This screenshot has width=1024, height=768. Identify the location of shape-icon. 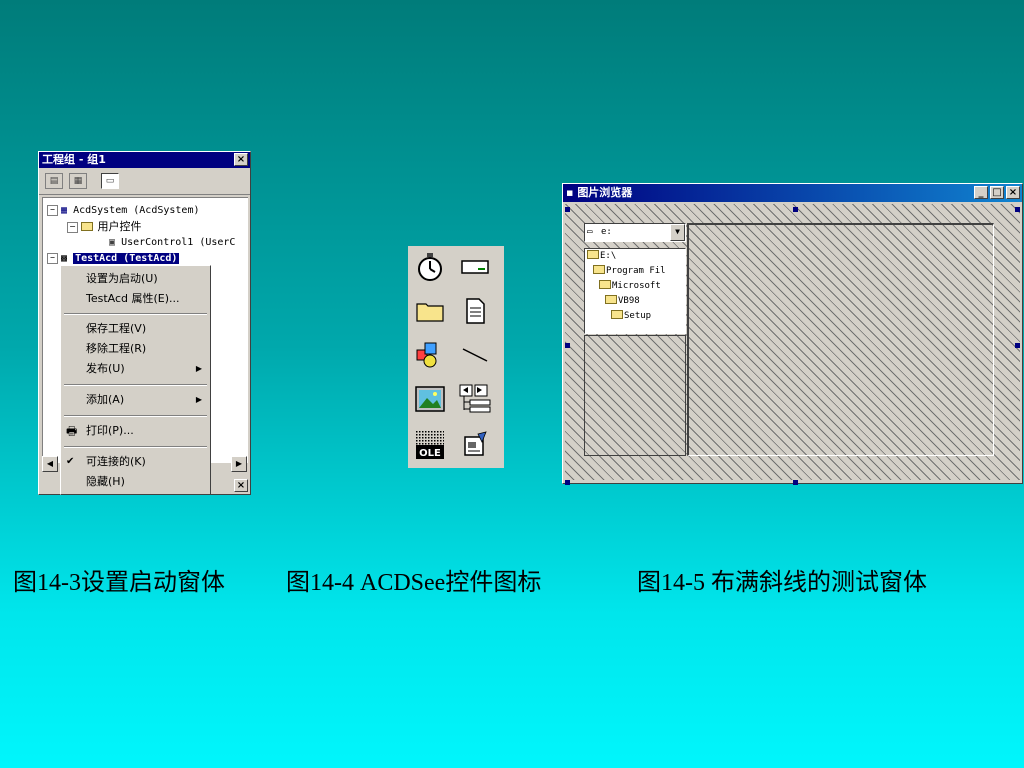
(430, 355).